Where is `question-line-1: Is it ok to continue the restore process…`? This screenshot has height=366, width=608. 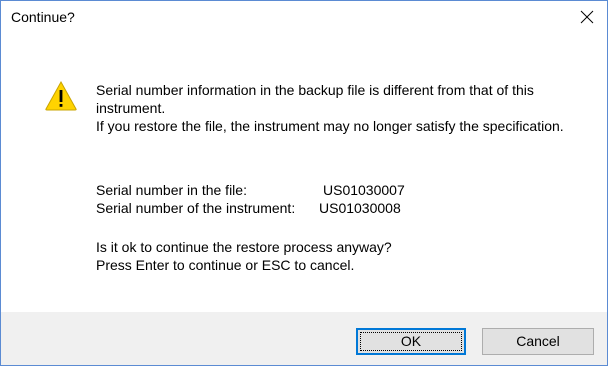 question-line-1: Is it ok to continue the restore process… is located at coordinates (244, 247).